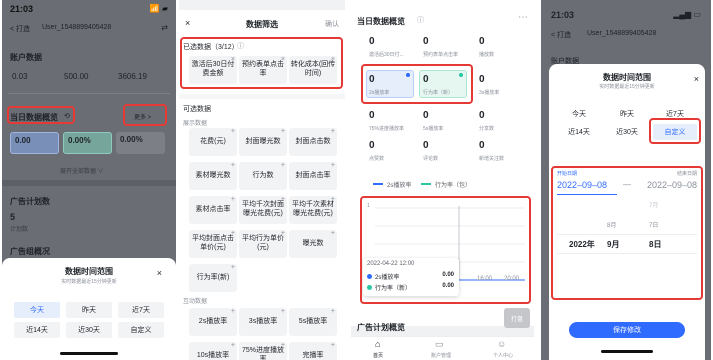 This screenshot has width=713, height=360. What do you see at coordinates (332, 24) in the screenshot?
I see `confirm-button: 确认` at bounding box center [332, 24].